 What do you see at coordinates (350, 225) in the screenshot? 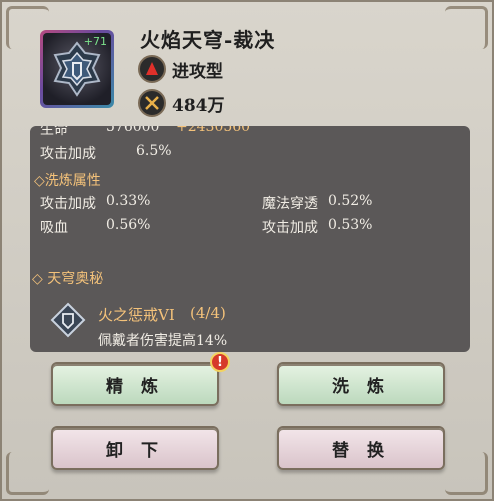
I see `refine-value: 0.53%` at bounding box center [350, 225].